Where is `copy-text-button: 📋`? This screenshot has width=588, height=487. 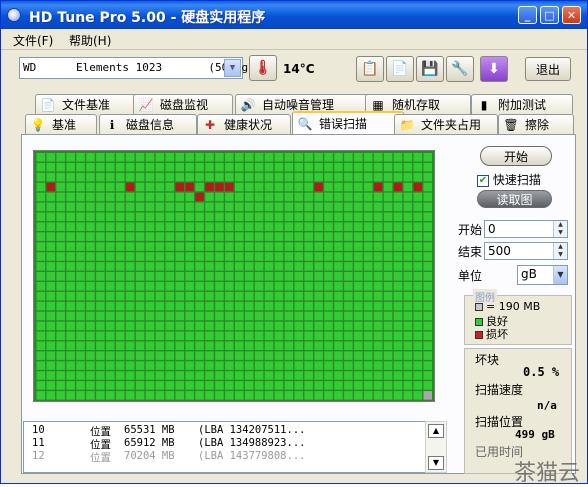 copy-text-button: 📋 is located at coordinates (370, 69).